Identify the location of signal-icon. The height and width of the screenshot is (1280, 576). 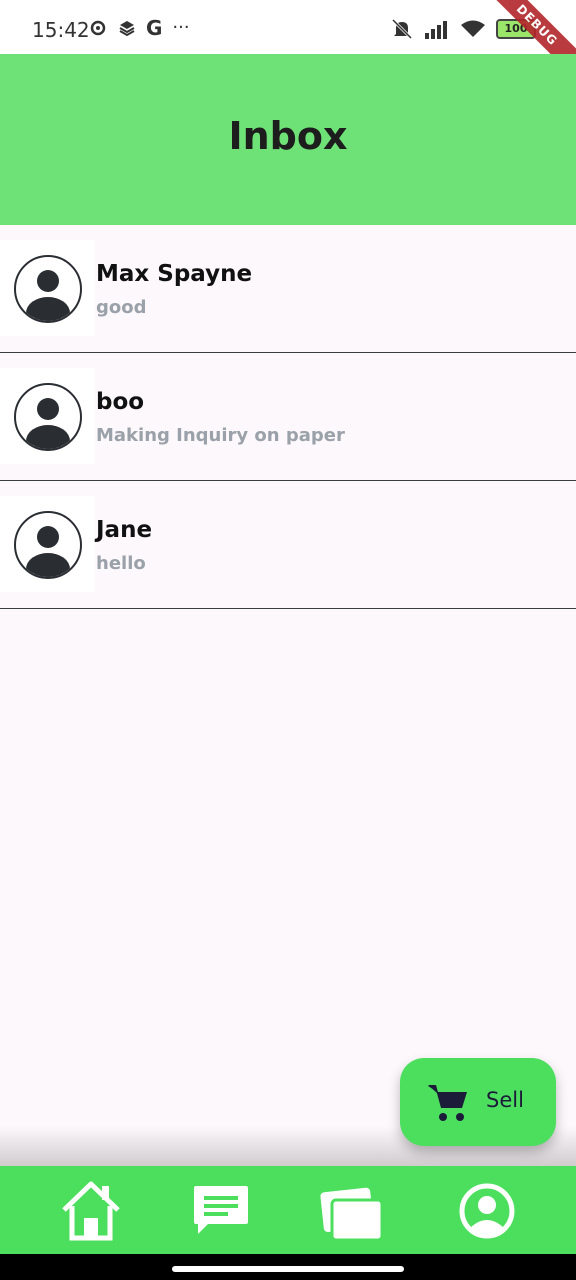
(436, 30).